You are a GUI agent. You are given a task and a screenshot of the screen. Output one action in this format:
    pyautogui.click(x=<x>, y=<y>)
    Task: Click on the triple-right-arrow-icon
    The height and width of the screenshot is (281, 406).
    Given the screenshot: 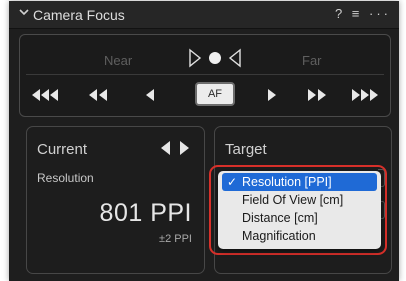 What is the action you would take?
    pyautogui.click(x=365, y=95)
    